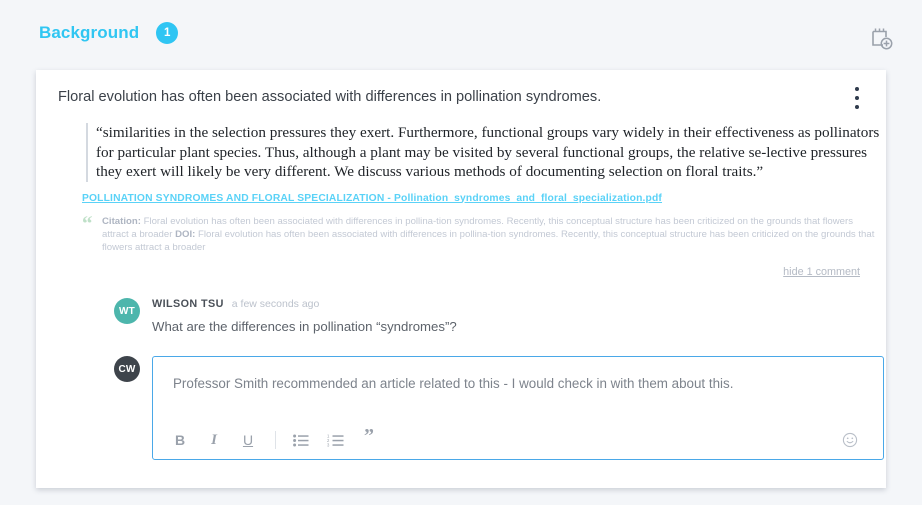 The height and width of the screenshot is (505, 922). I want to click on bullet-list-icon, so click(301, 440).